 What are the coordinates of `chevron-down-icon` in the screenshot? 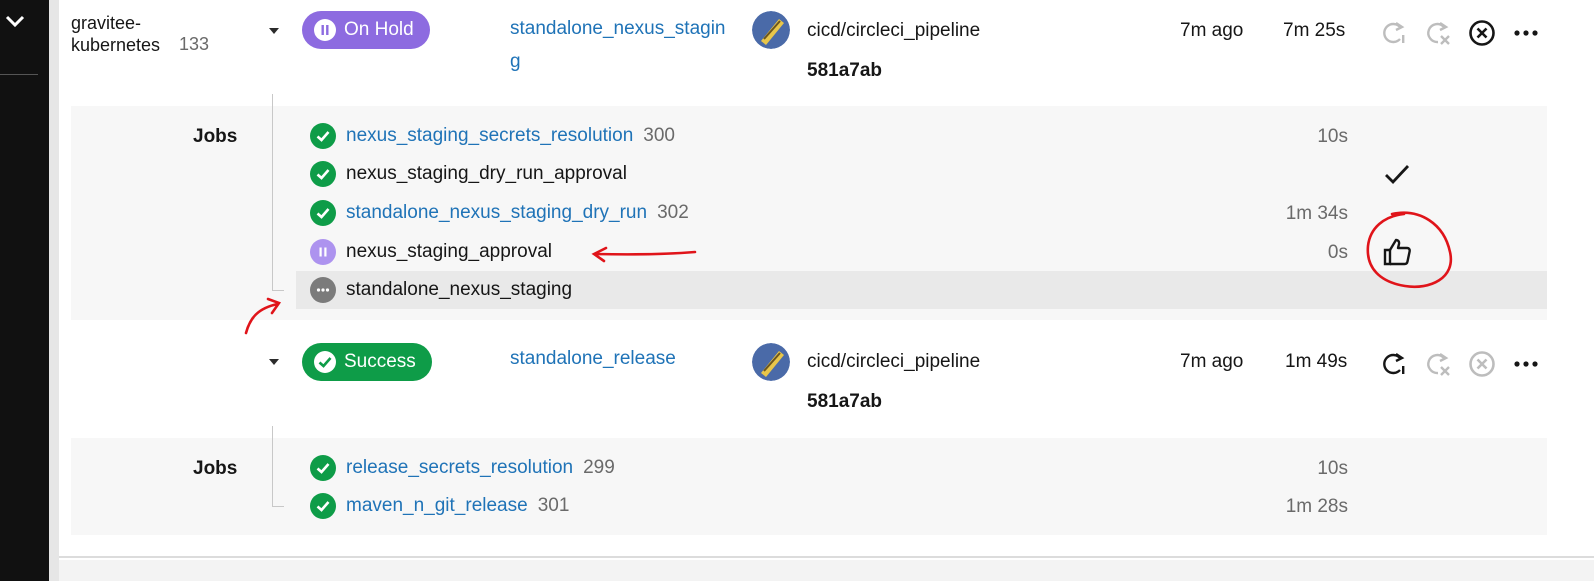 It's located at (15, 21).